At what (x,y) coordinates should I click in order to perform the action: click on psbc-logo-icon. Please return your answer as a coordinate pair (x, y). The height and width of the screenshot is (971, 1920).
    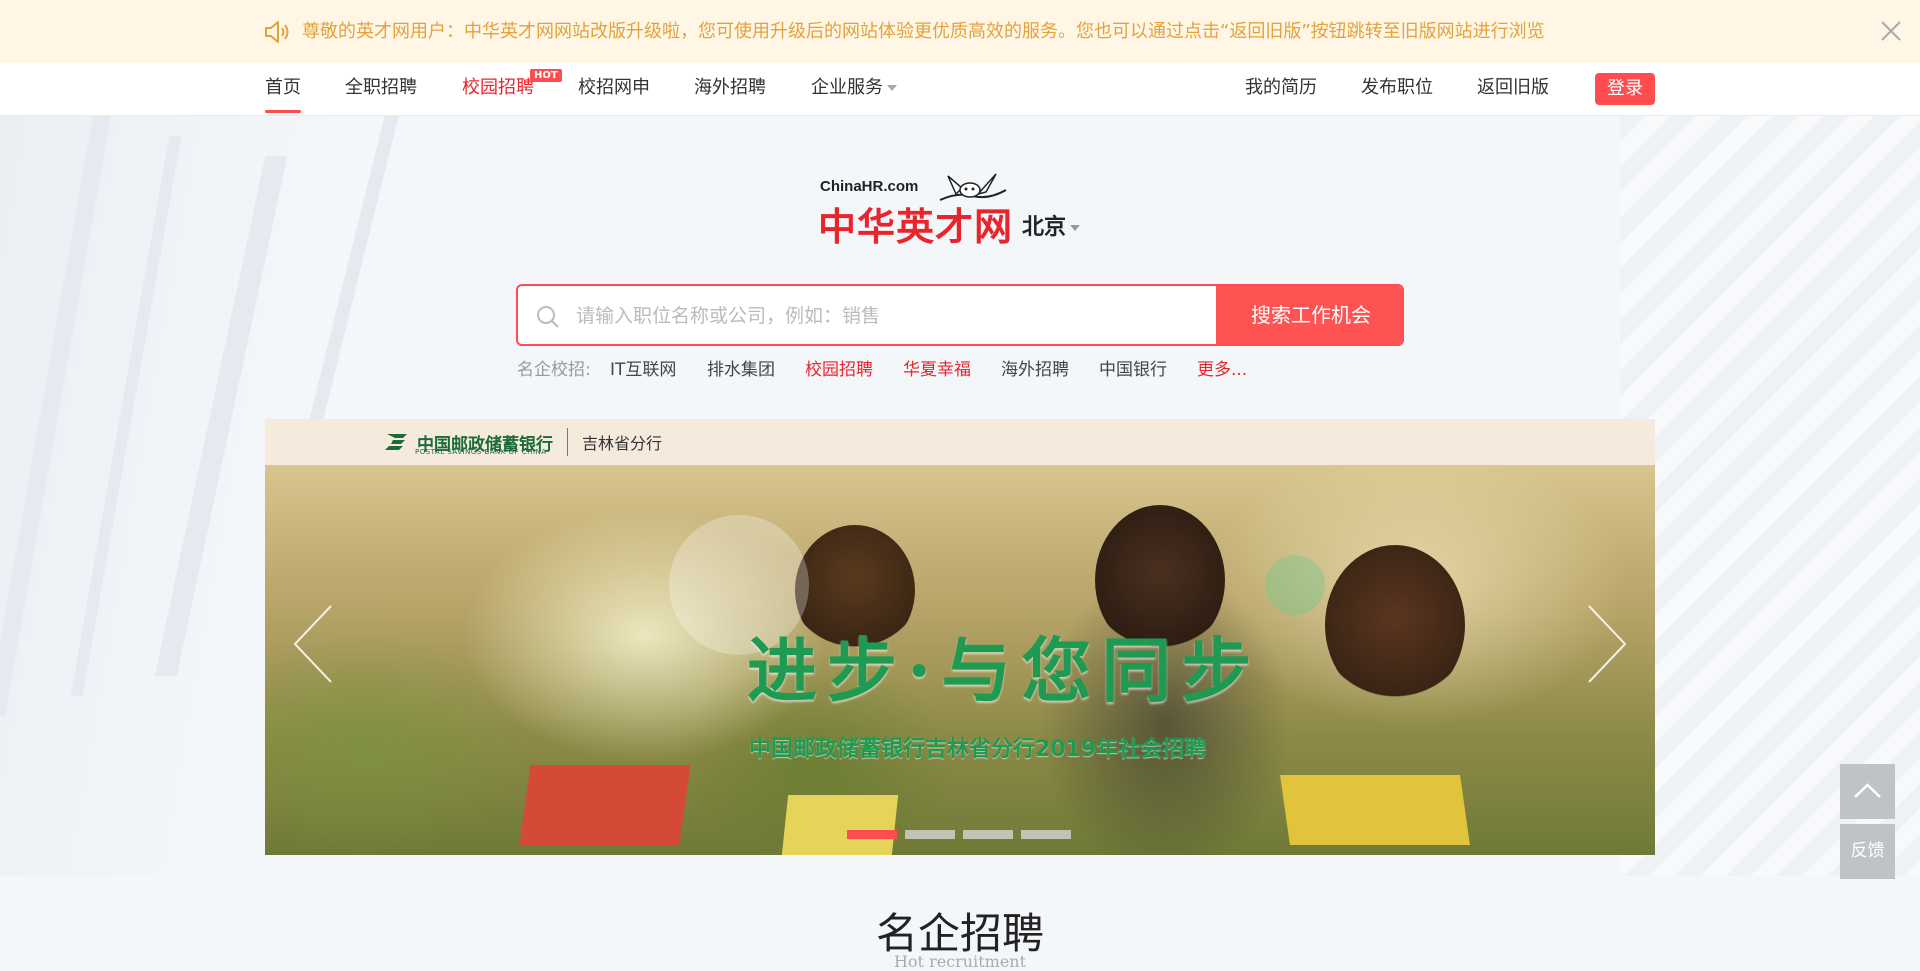
    Looking at the image, I should click on (396, 442).